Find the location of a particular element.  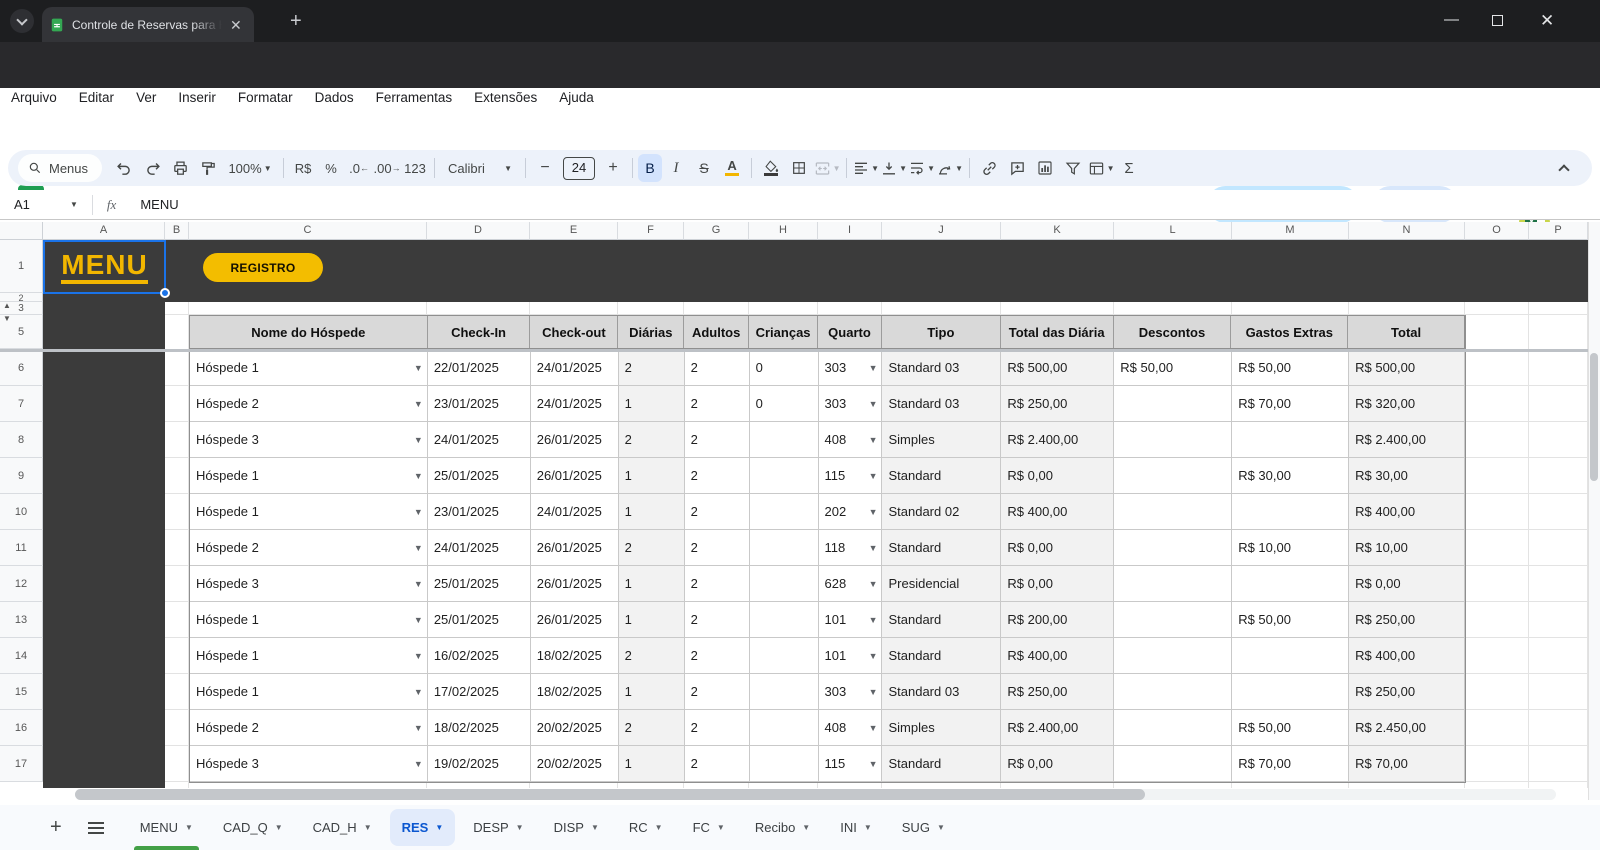

menu-extensões: Extensões is located at coordinates (505, 97).